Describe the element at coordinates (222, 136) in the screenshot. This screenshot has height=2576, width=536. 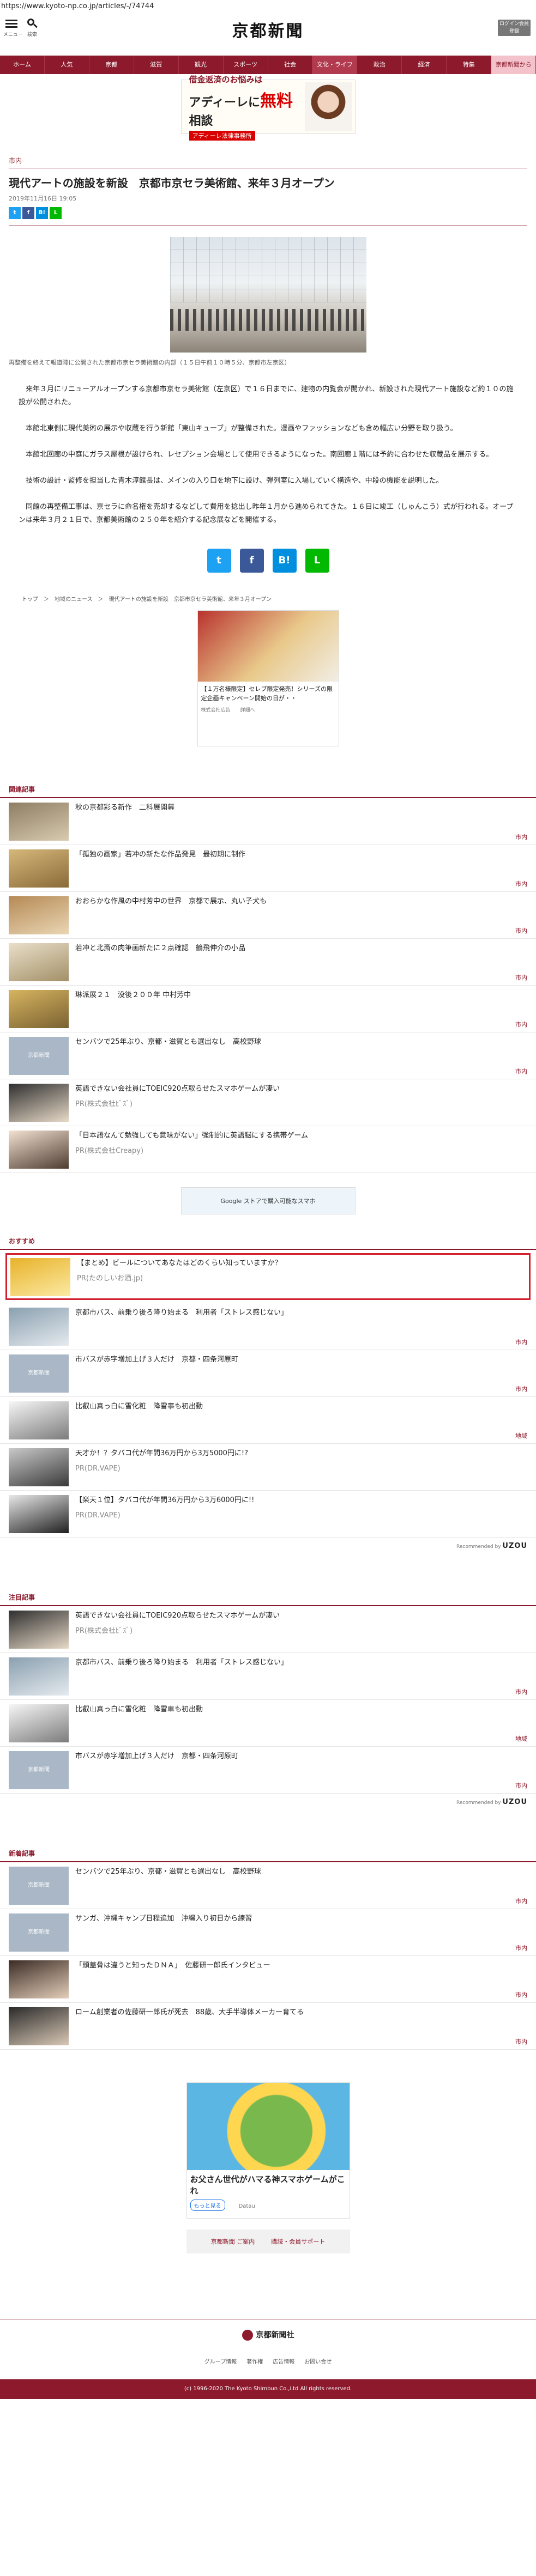
I see `ad-line3: アディーレ法律事務所` at that location.